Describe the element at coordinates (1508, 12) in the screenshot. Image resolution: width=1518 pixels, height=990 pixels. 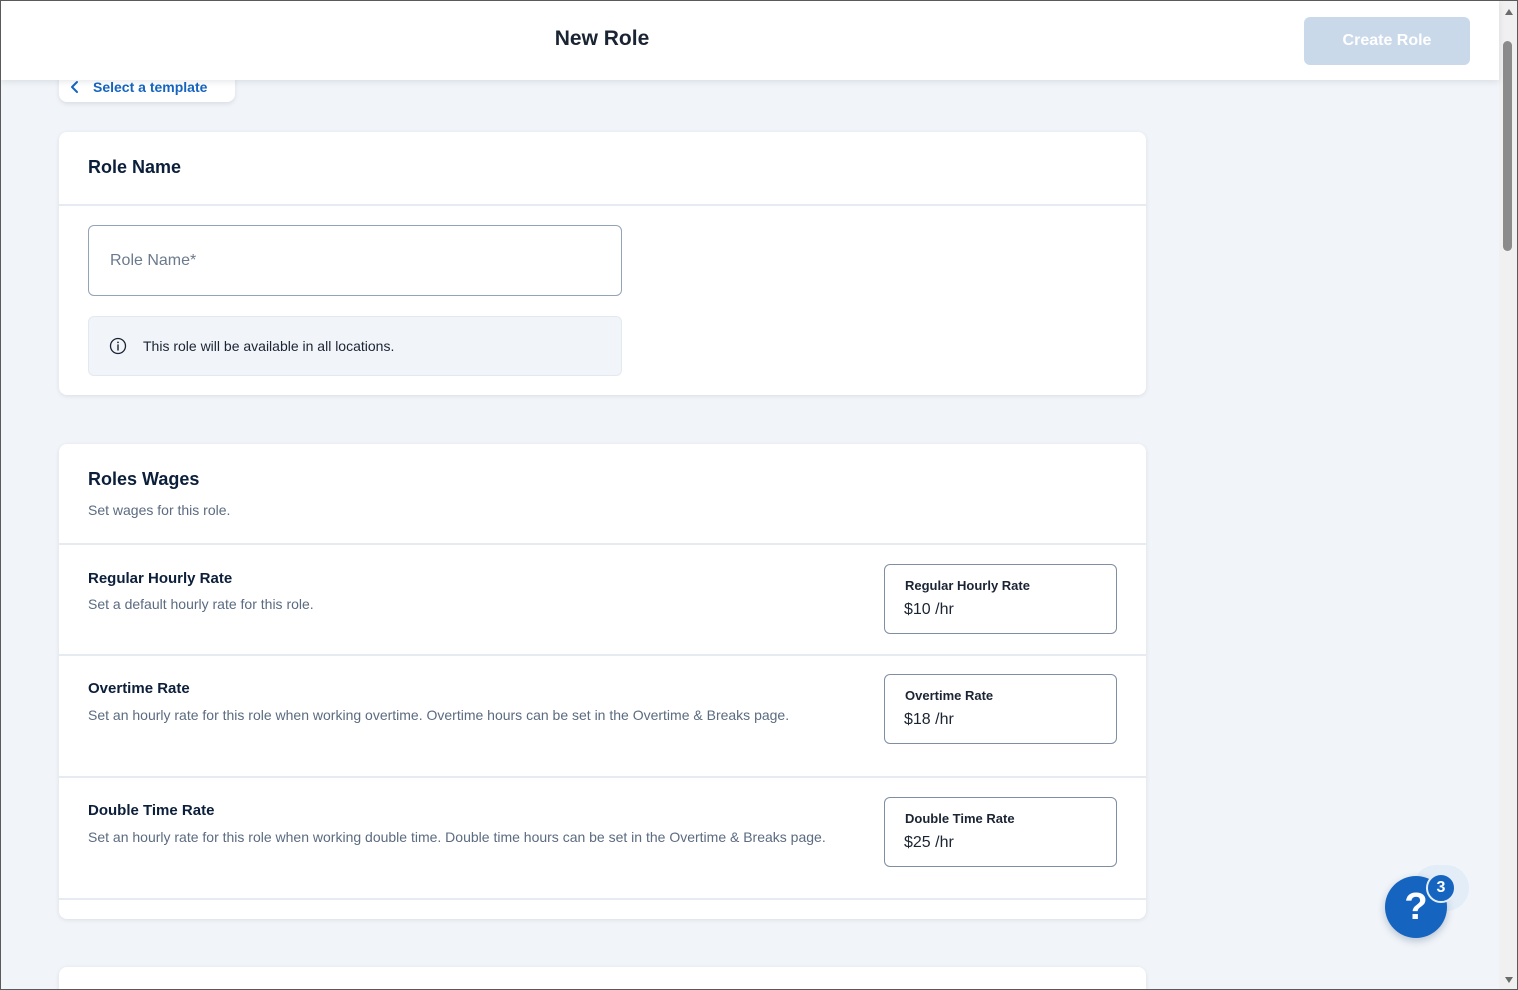
I see `scroll-up-arrow-icon` at that location.